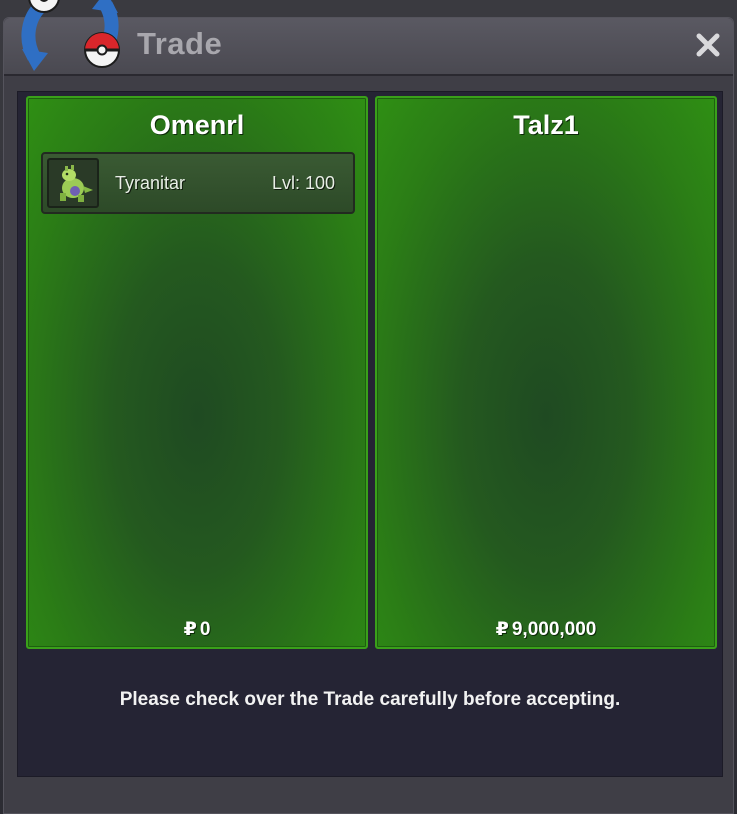 Image resolution: width=737 pixels, height=814 pixels. What do you see at coordinates (303, 183) in the screenshot?
I see `pokemon-level: Lvl: 100` at bounding box center [303, 183].